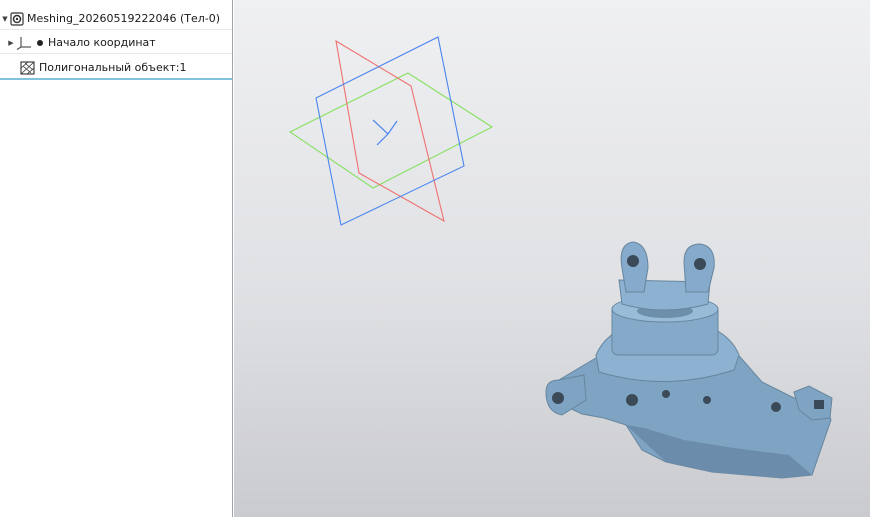 This screenshot has width=870, height=517. Describe the element at coordinates (23, 43) in the screenshot. I see `coordinate-origin-icon` at that location.